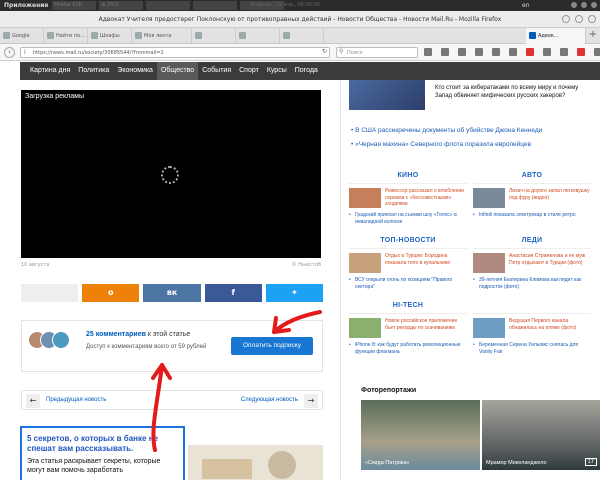 The height and width of the screenshot is (480, 600). Describe the element at coordinates (294, 293) in the screenshot. I see `share-twitter-button: ✦` at that location.